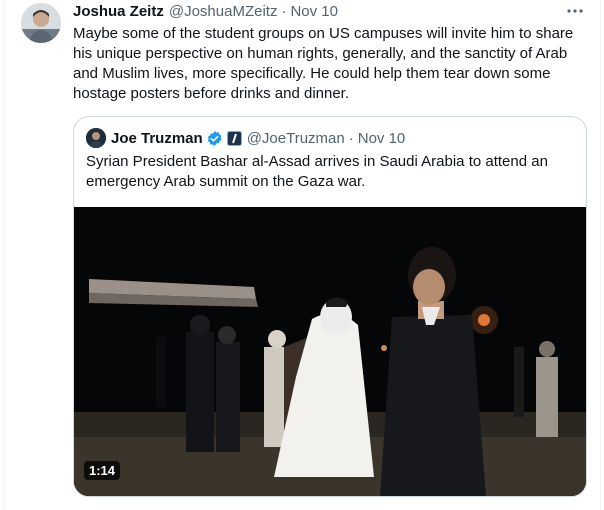  What do you see at coordinates (118, 11) in the screenshot?
I see `author-name: Joshua Zeitz` at bounding box center [118, 11].